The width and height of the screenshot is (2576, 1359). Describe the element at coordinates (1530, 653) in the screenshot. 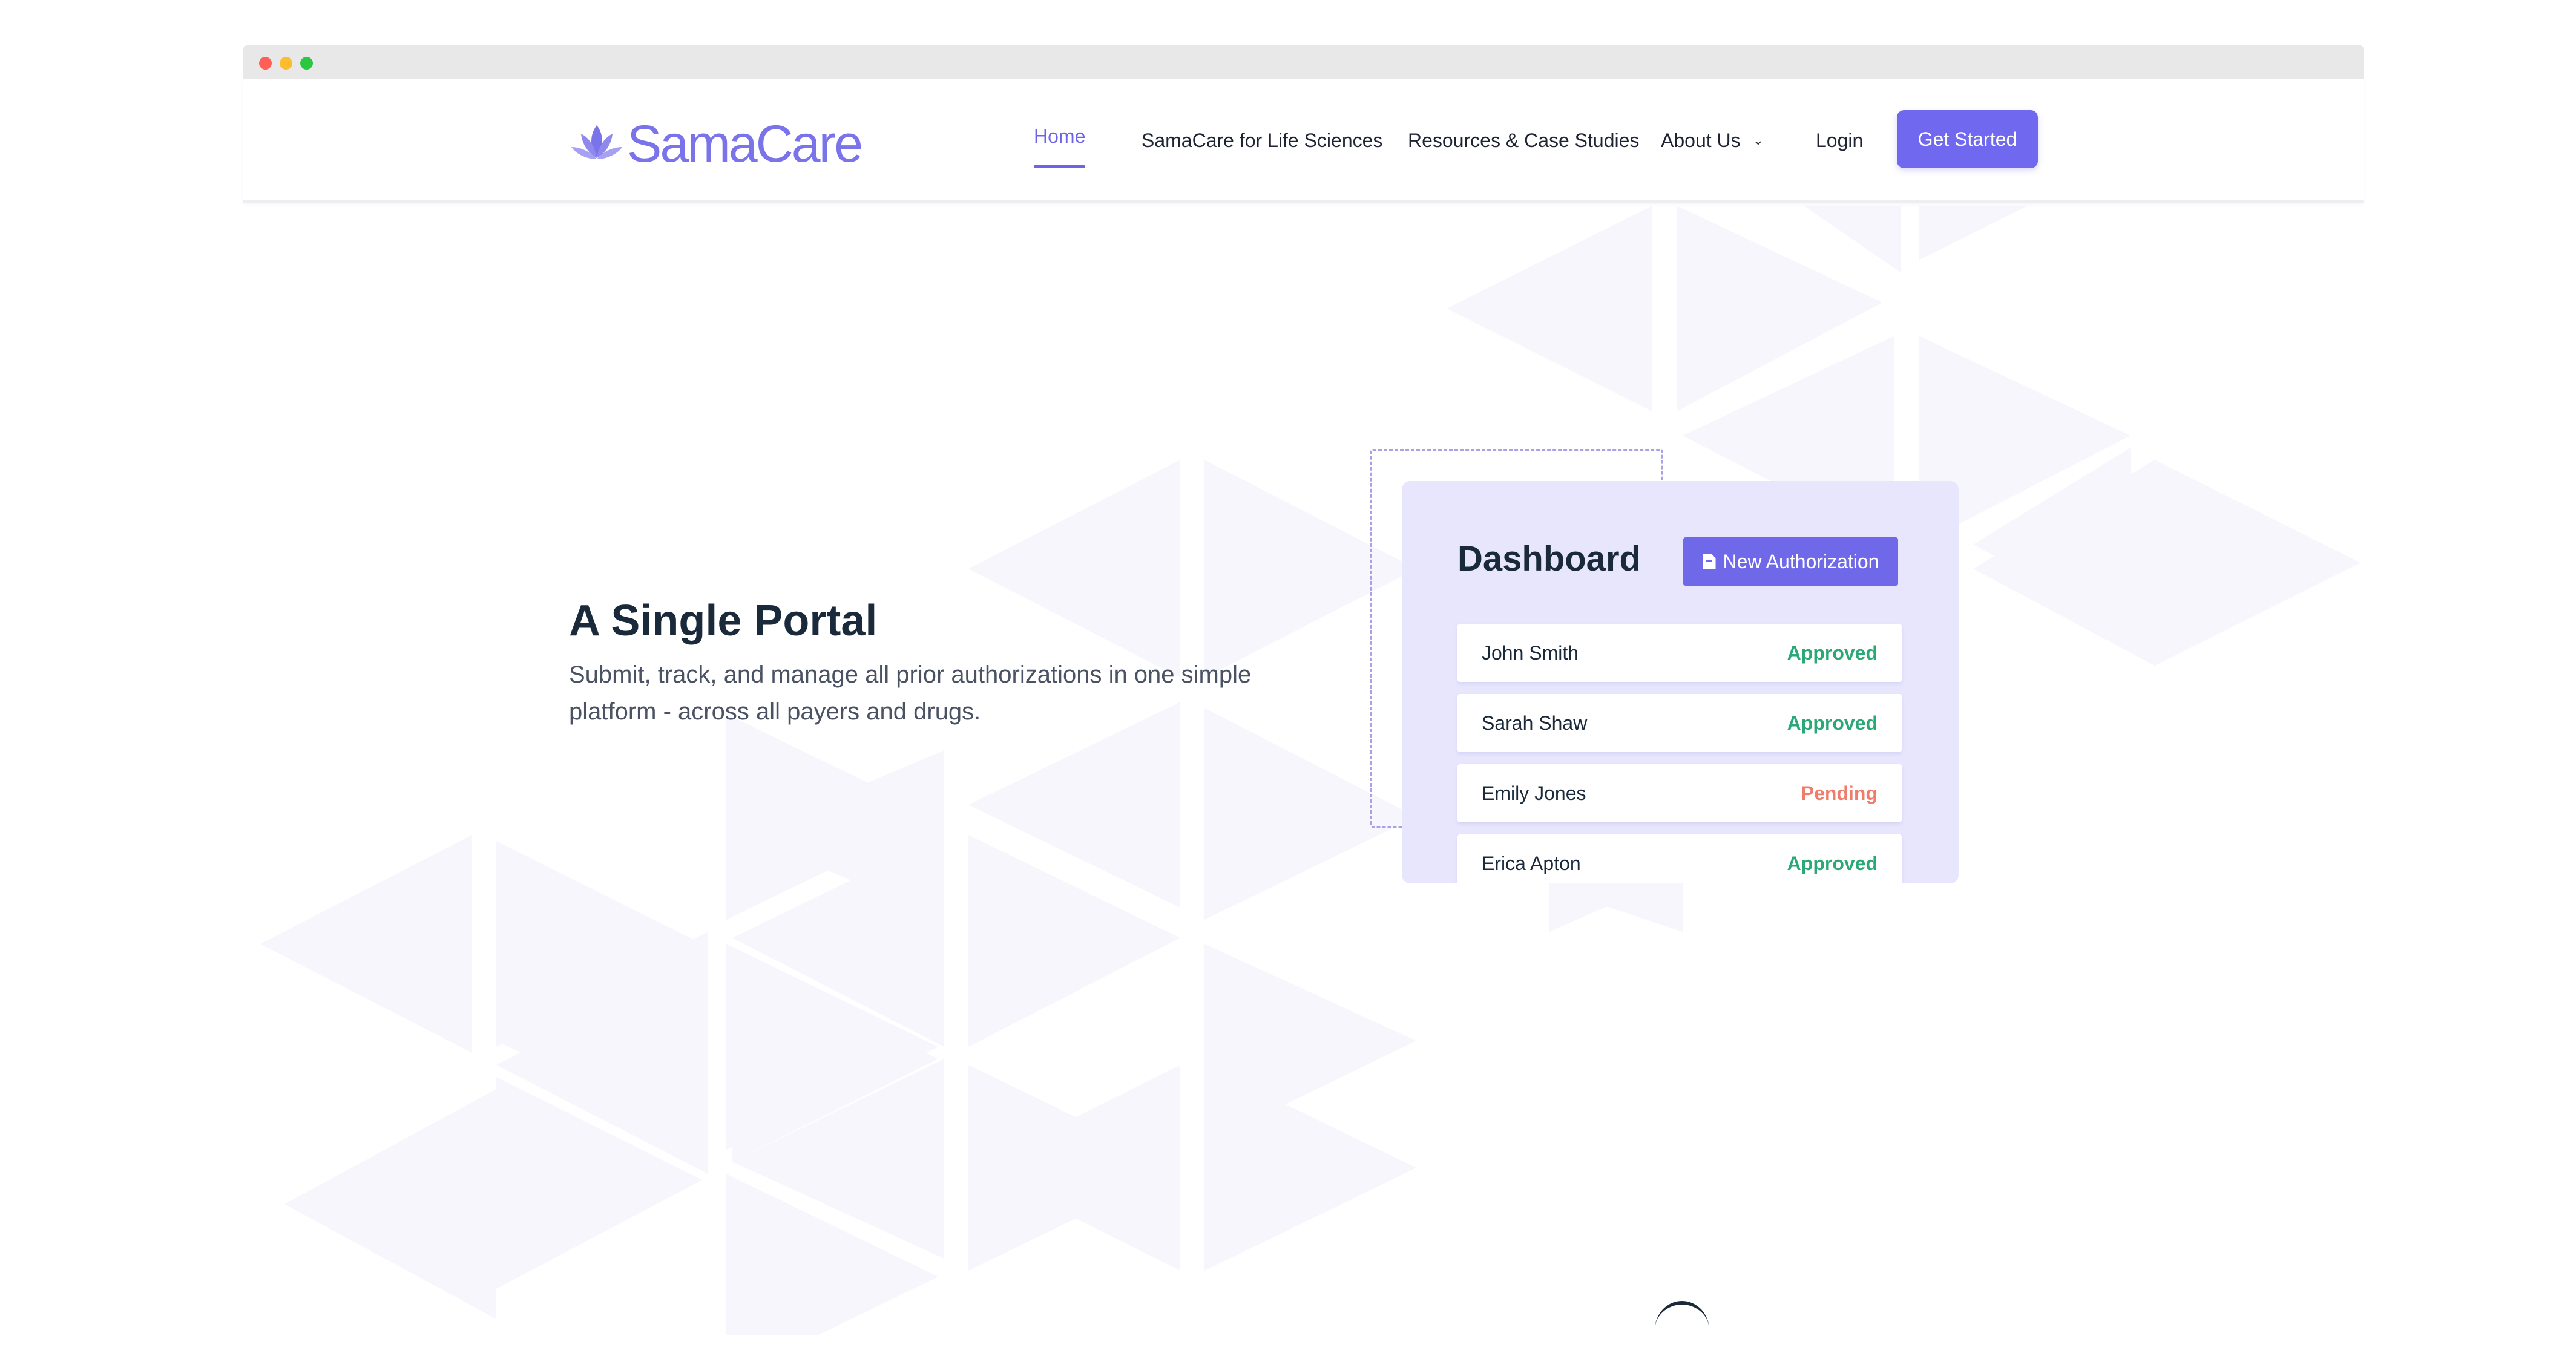

I see `patient-name: John Smith` at that location.